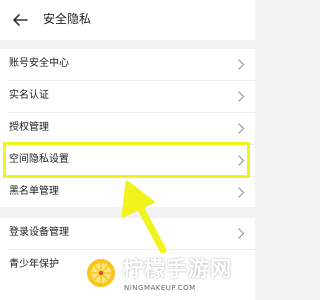 This screenshot has width=320, height=300. Describe the element at coordinates (127, 65) in the screenshot. I see `menu-item-account-security-center: 账号安全中心` at that location.